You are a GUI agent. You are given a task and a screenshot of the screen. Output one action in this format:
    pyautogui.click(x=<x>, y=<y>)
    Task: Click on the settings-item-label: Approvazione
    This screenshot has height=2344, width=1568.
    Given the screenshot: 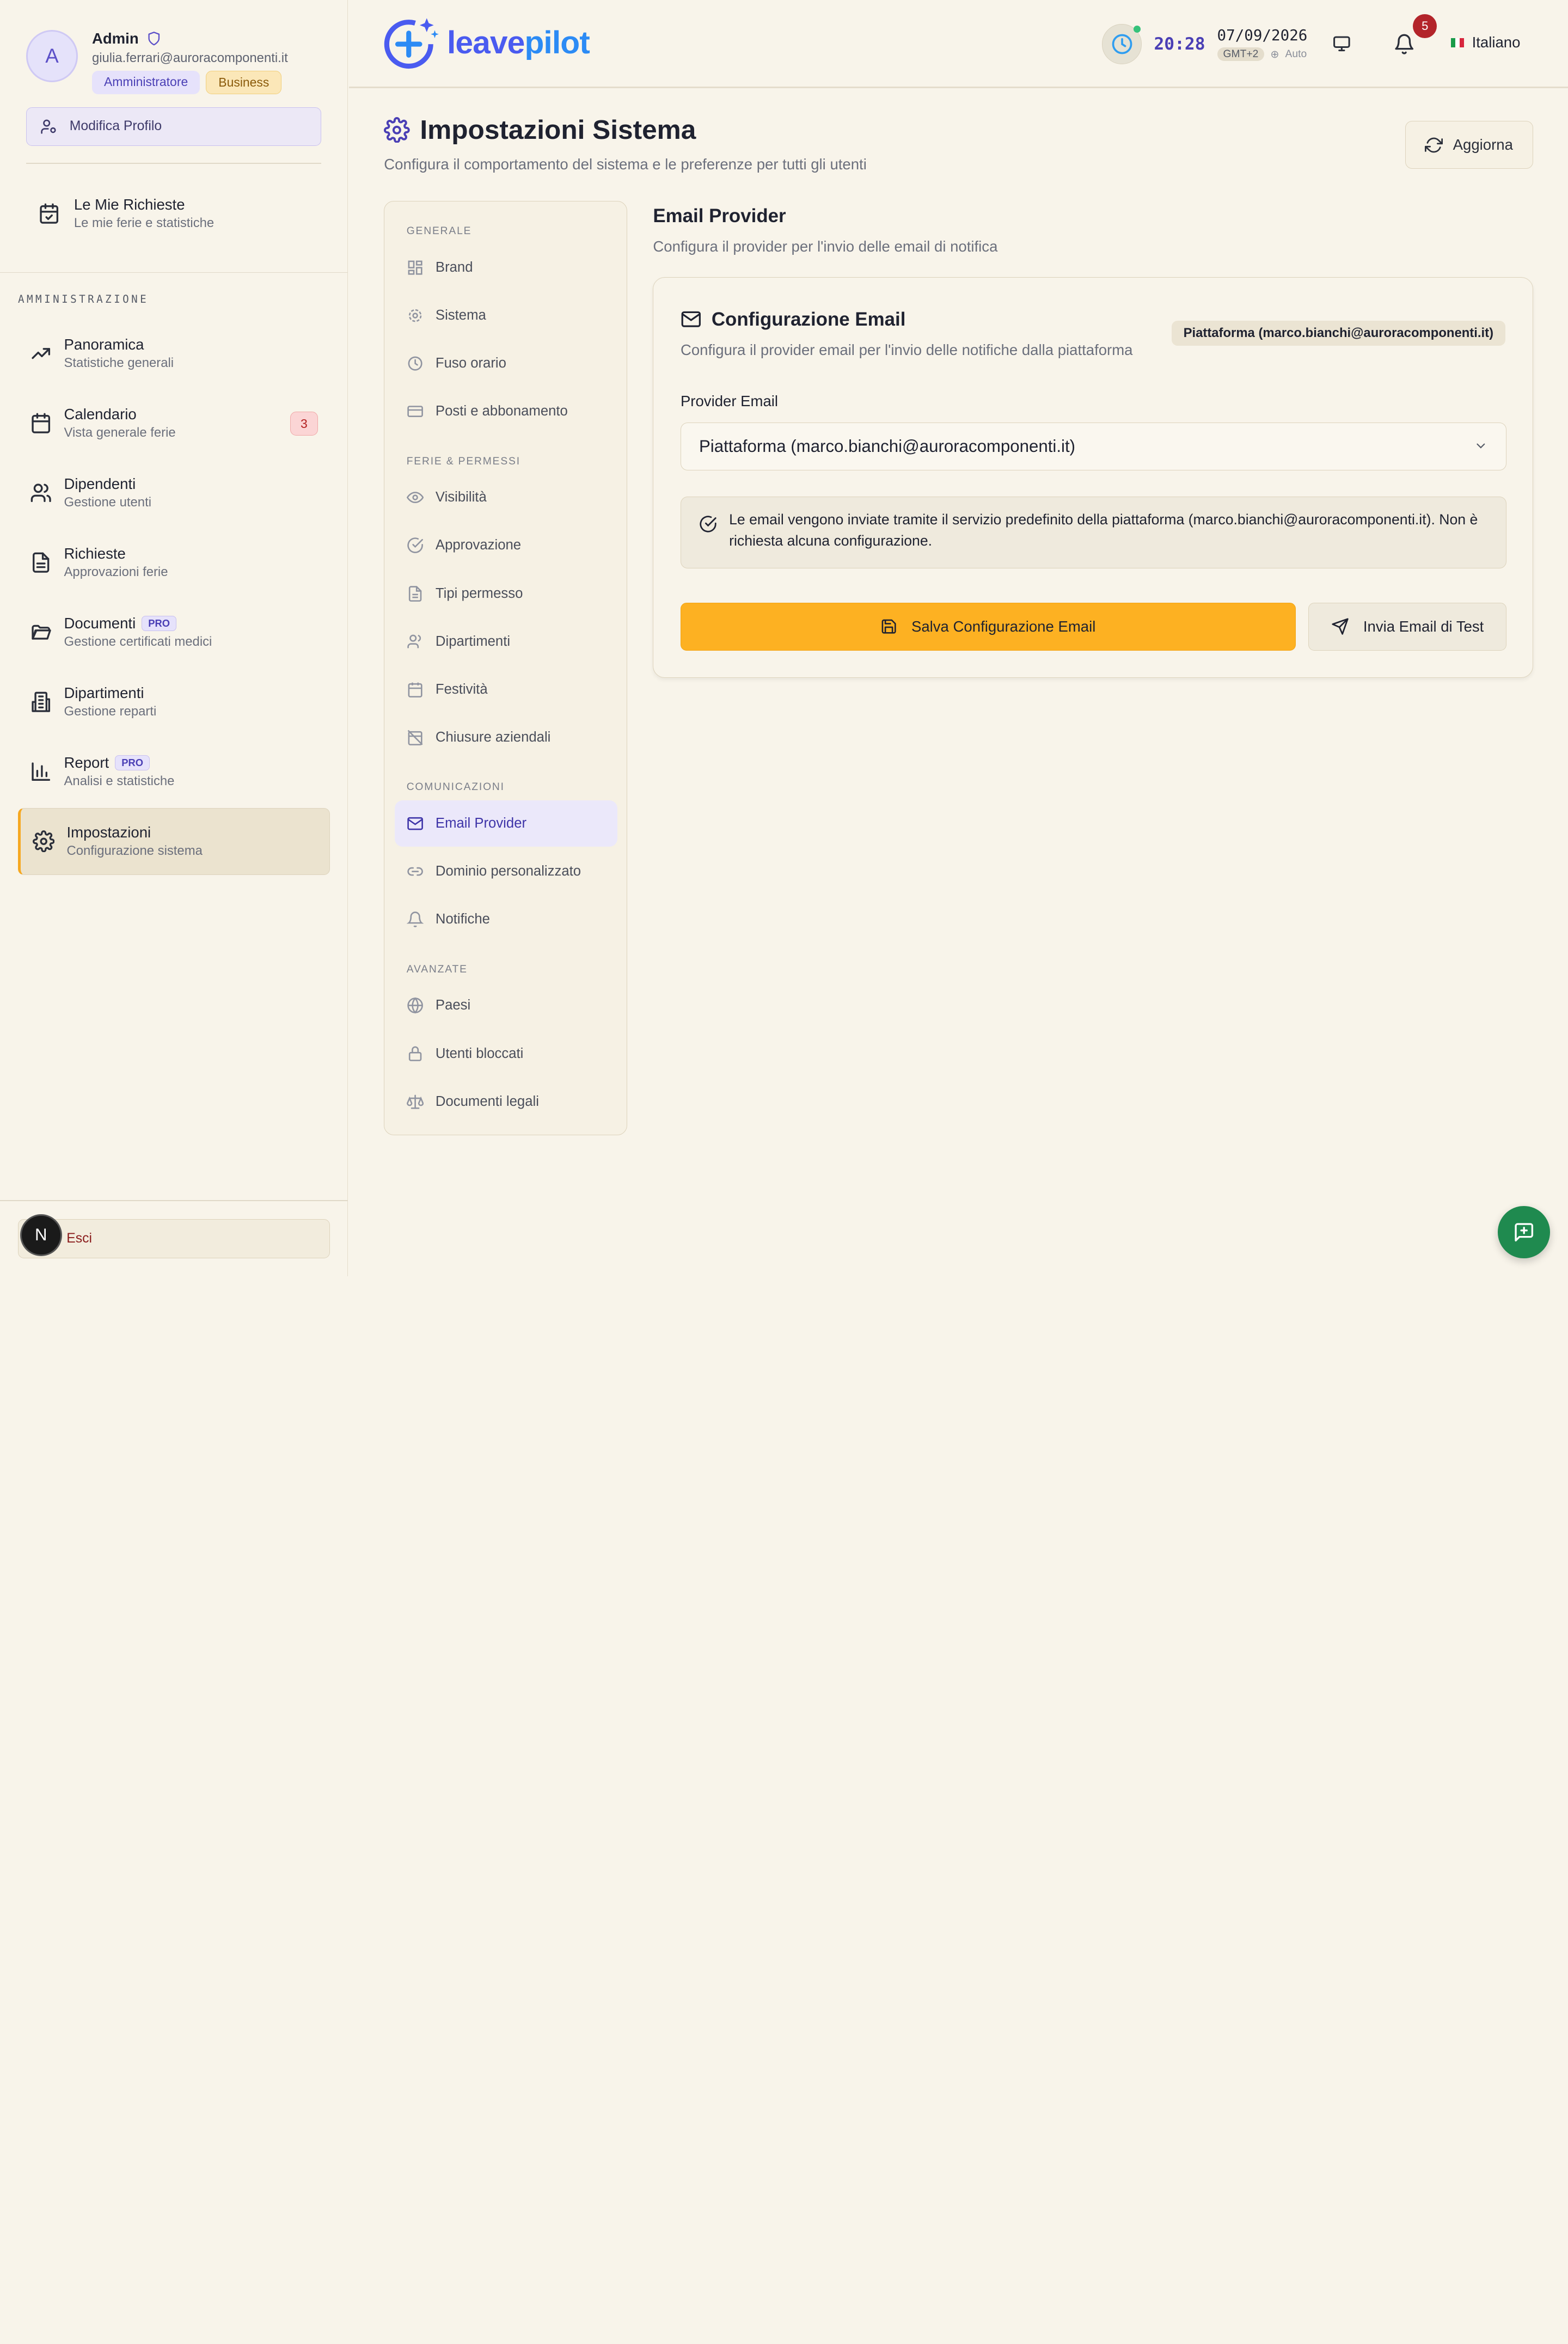 What is the action you would take?
    pyautogui.click(x=478, y=545)
    